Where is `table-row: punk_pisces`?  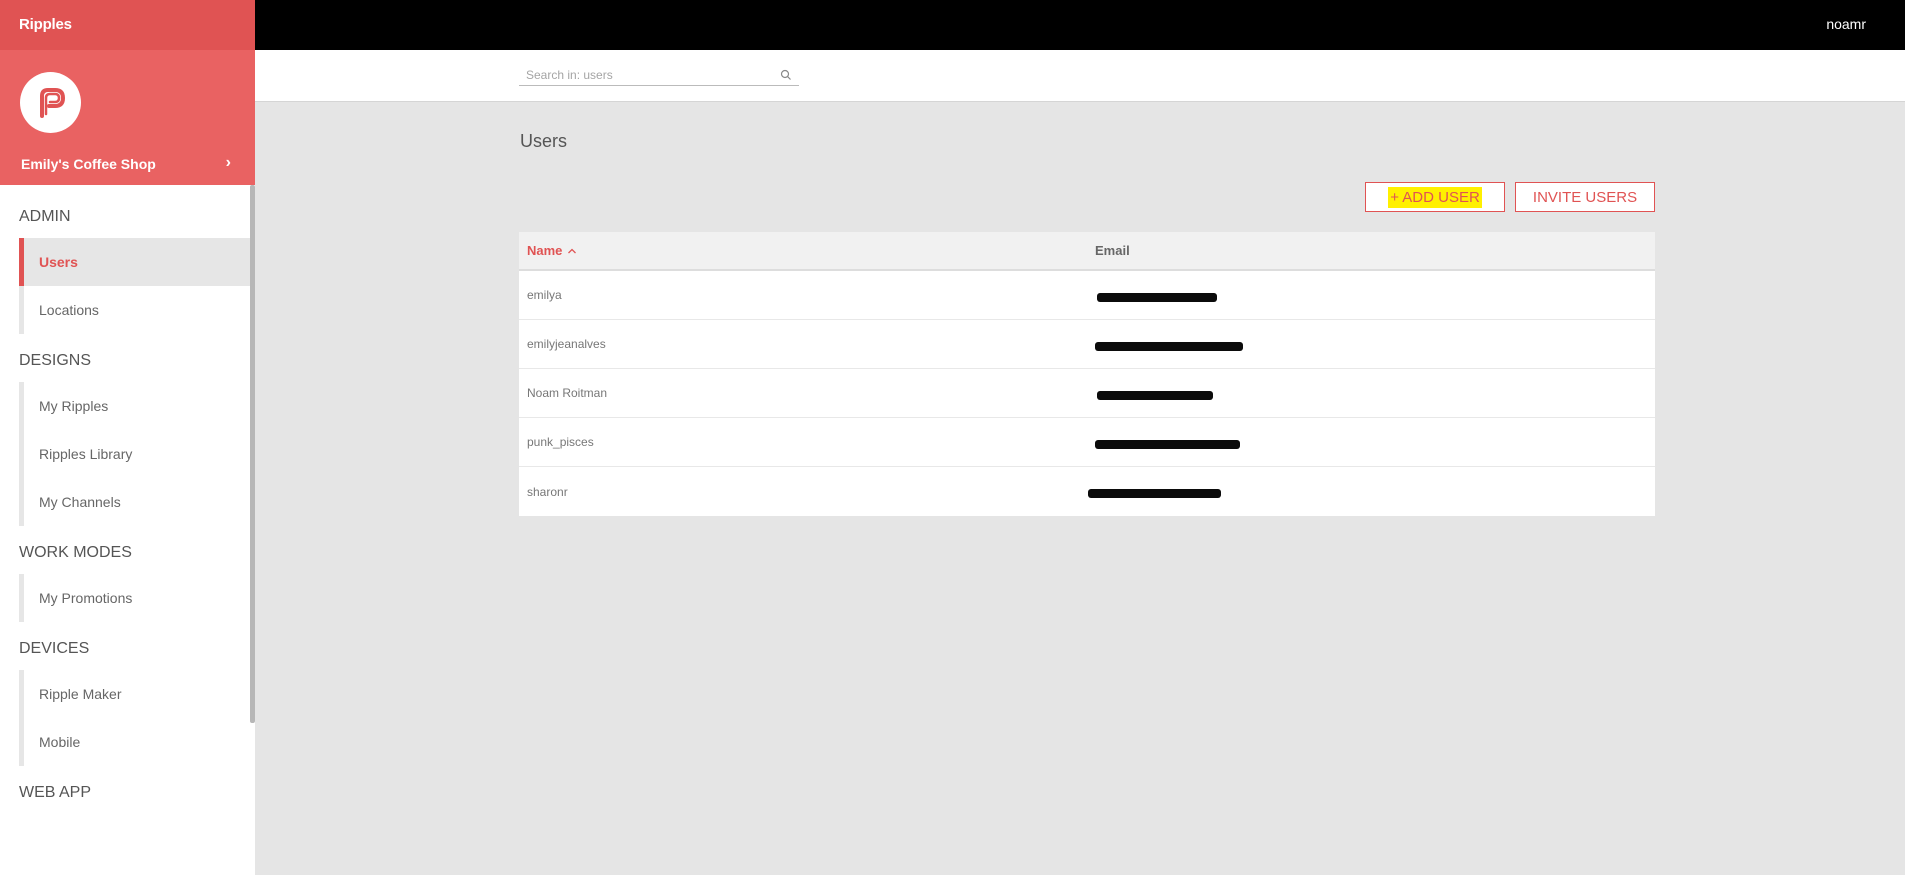
table-row: punk_pisces is located at coordinates (1087, 442).